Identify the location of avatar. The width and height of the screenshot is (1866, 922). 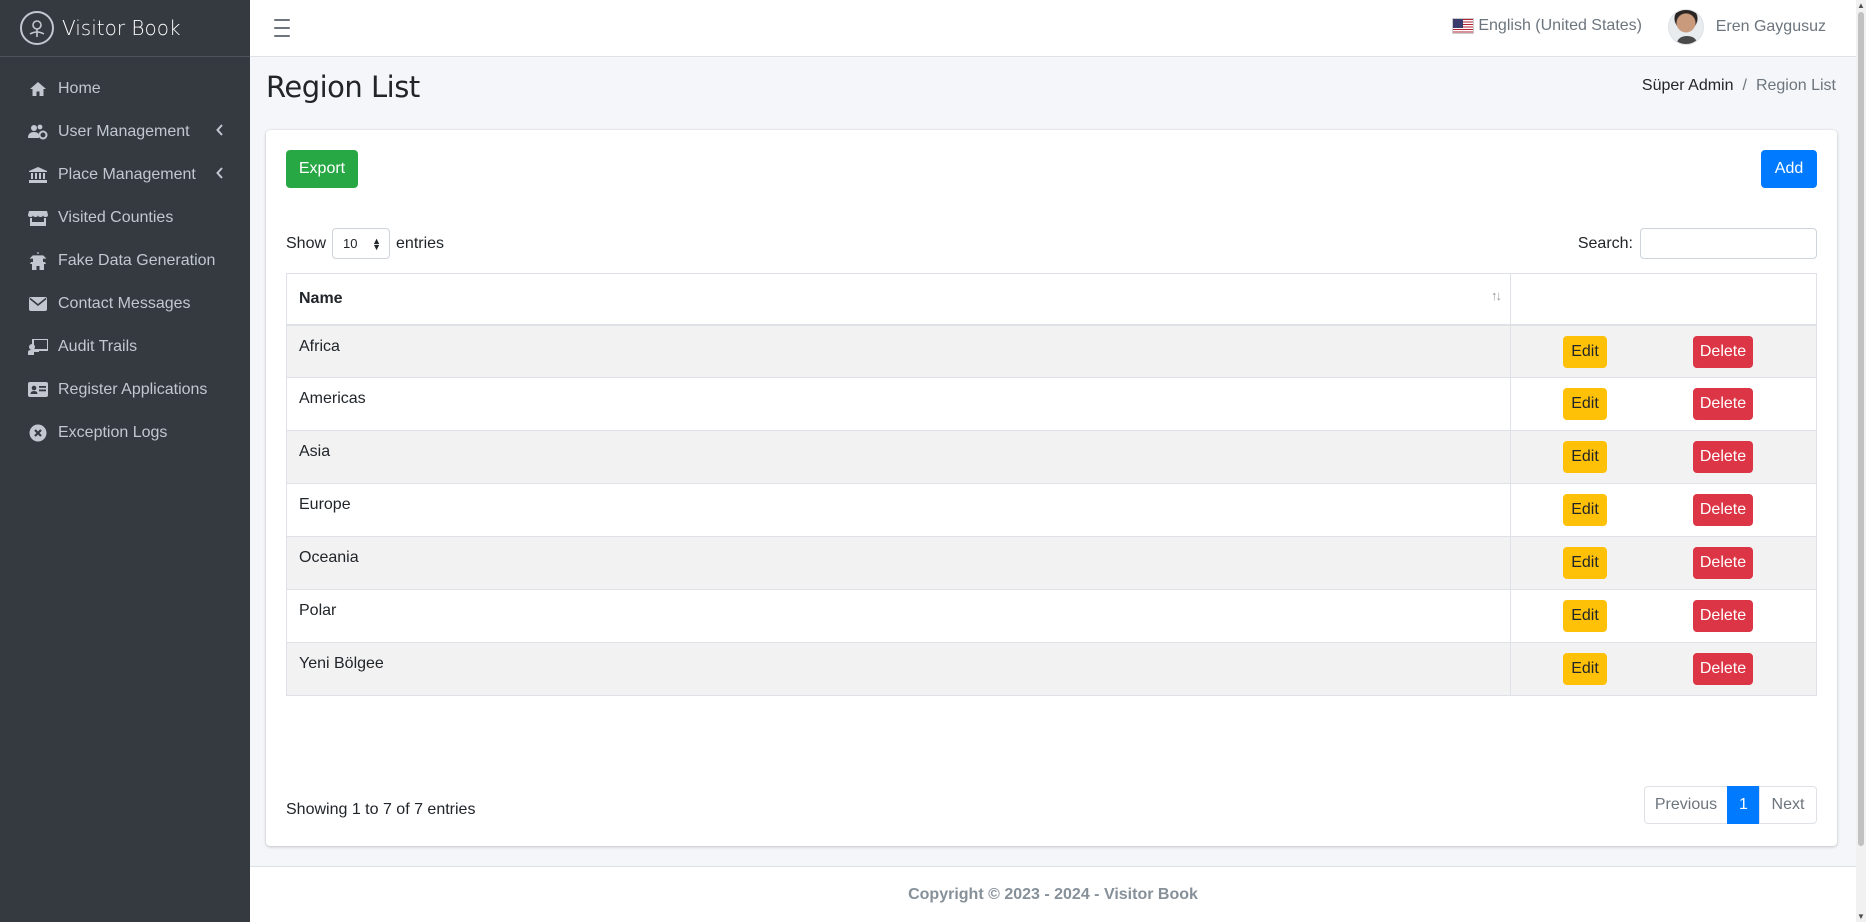
(1685, 27).